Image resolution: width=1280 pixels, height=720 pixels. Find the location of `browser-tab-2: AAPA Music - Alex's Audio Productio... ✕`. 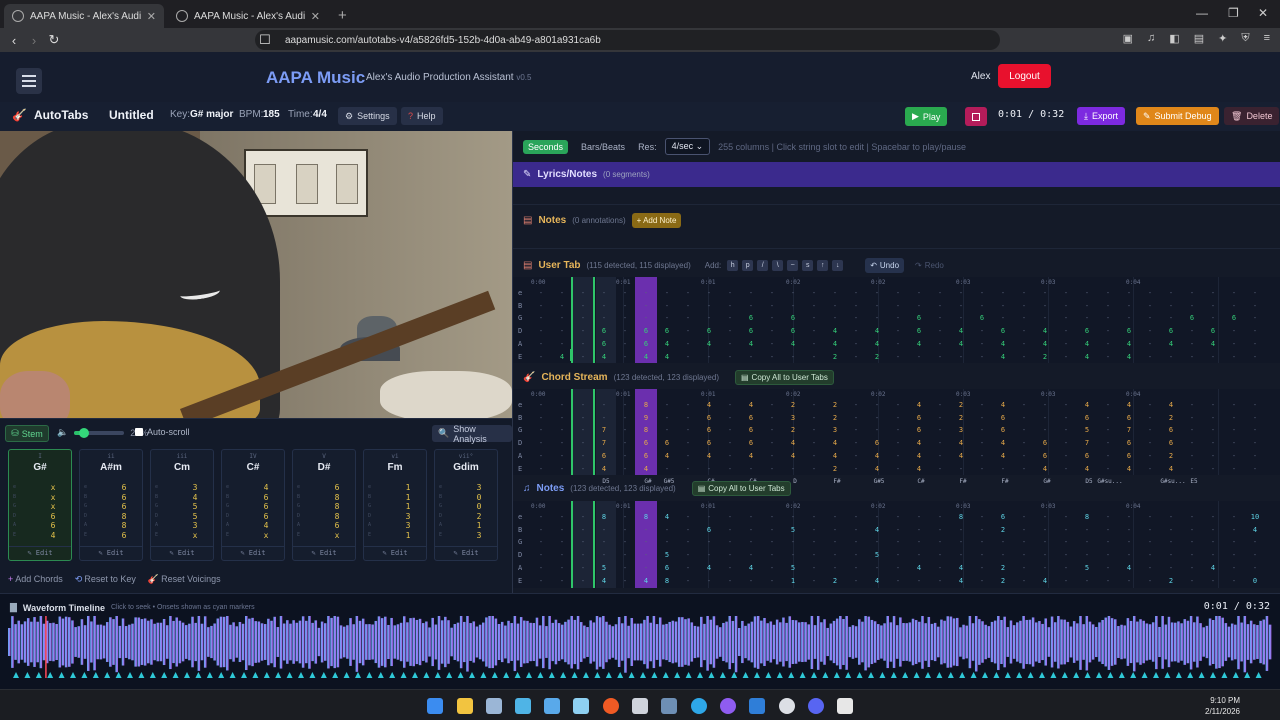

browser-tab-2: AAPA Music - Alex's Audio Productio... ✕ is located at coordinates (248, 16).